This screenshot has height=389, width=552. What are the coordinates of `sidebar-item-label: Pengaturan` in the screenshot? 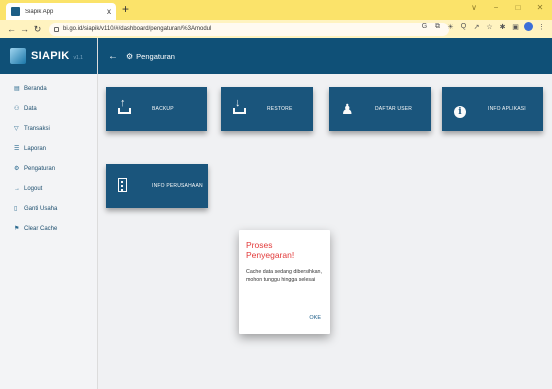 It's located at (40, 168).